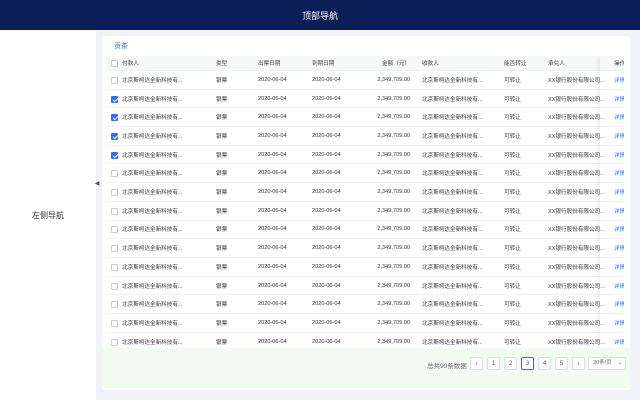 The height and width of the screenshot is (400, 640). What do you see at coordinates (130, 64) in the screenshot?
I see `column-header: 付款人` at bounding box center [130, 64].